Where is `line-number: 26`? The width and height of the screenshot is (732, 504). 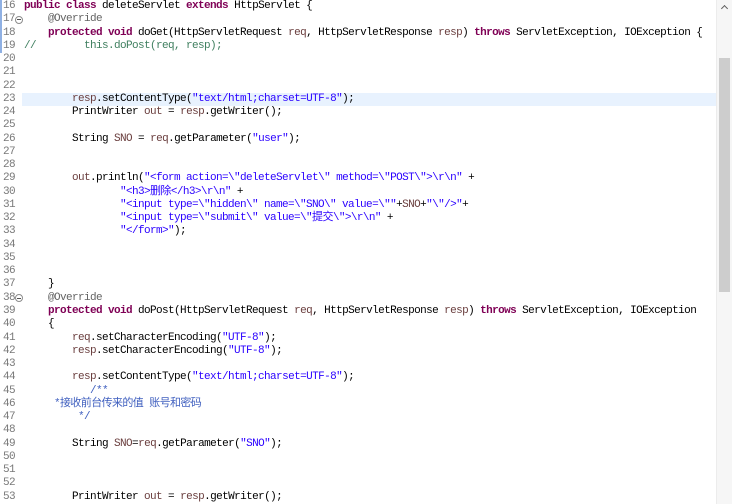 line-number: 26 is located at coordinates (9, 138).